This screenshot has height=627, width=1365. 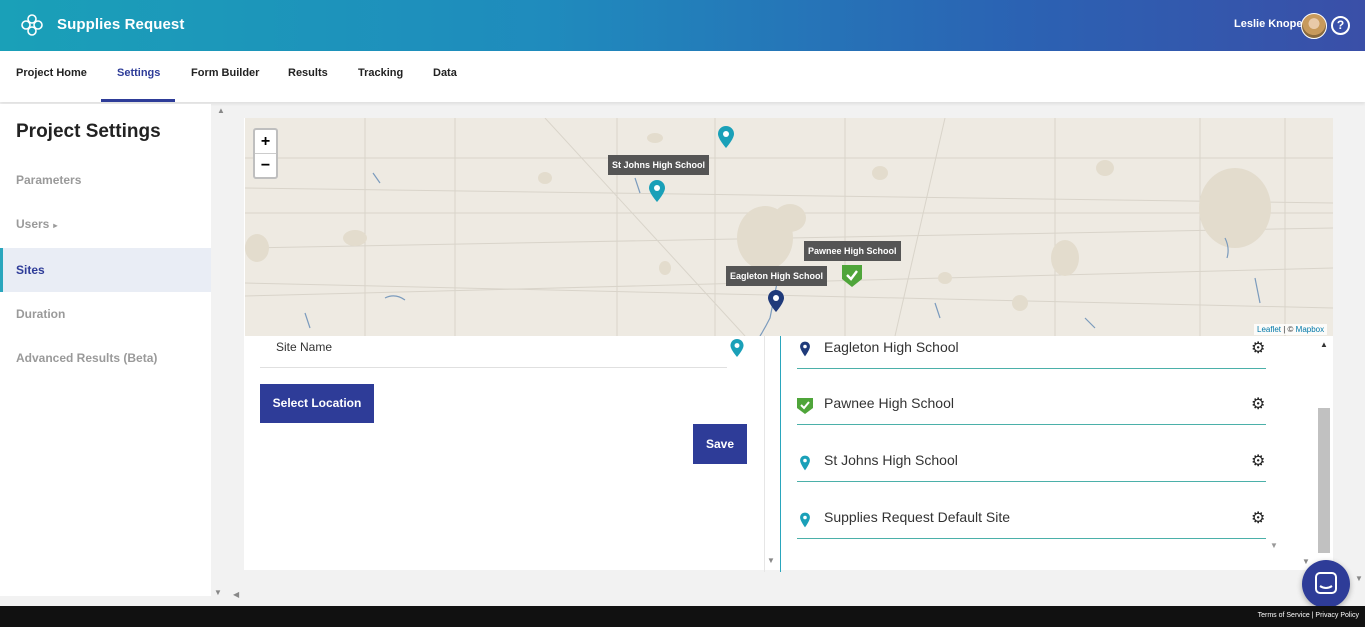 I want to click on map-attribution: Leaflet | © Mapbox, so click(x=1291, y=329).